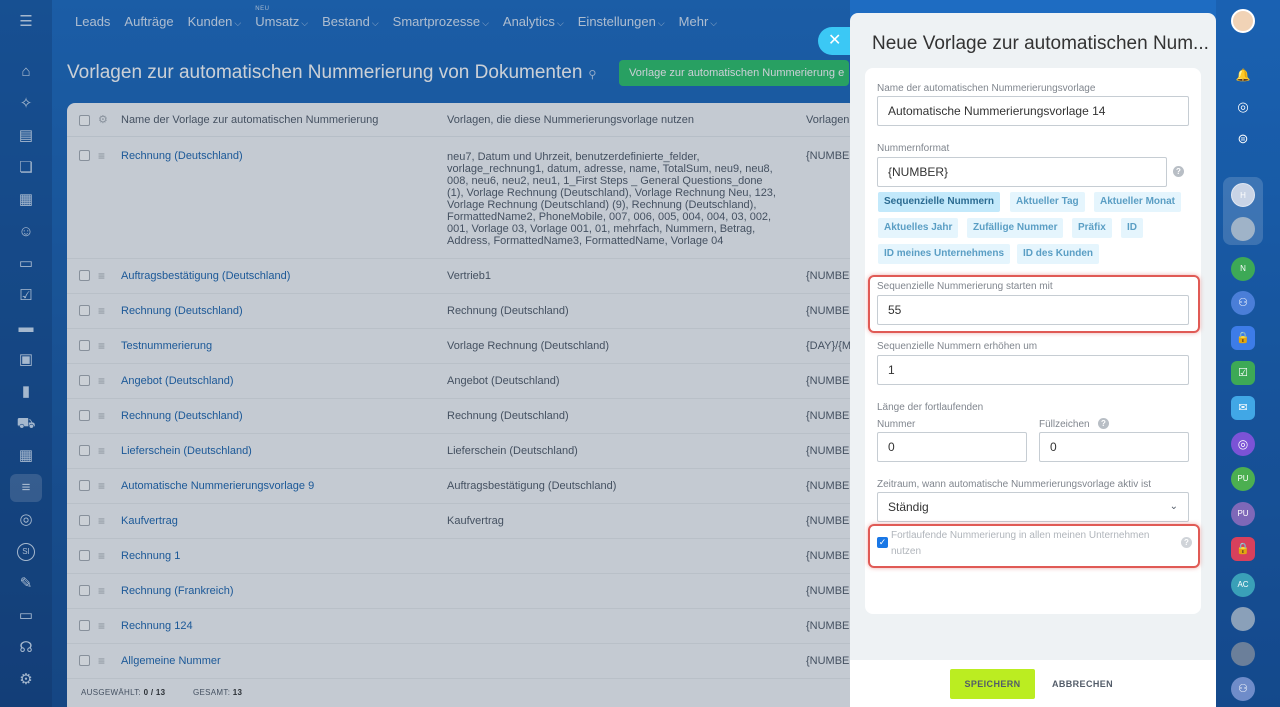  What do you see at coordinates (1243, 585) in the screenshot?
I see `chat-avatar-ac: AC` at bounding box center [1243, 585].